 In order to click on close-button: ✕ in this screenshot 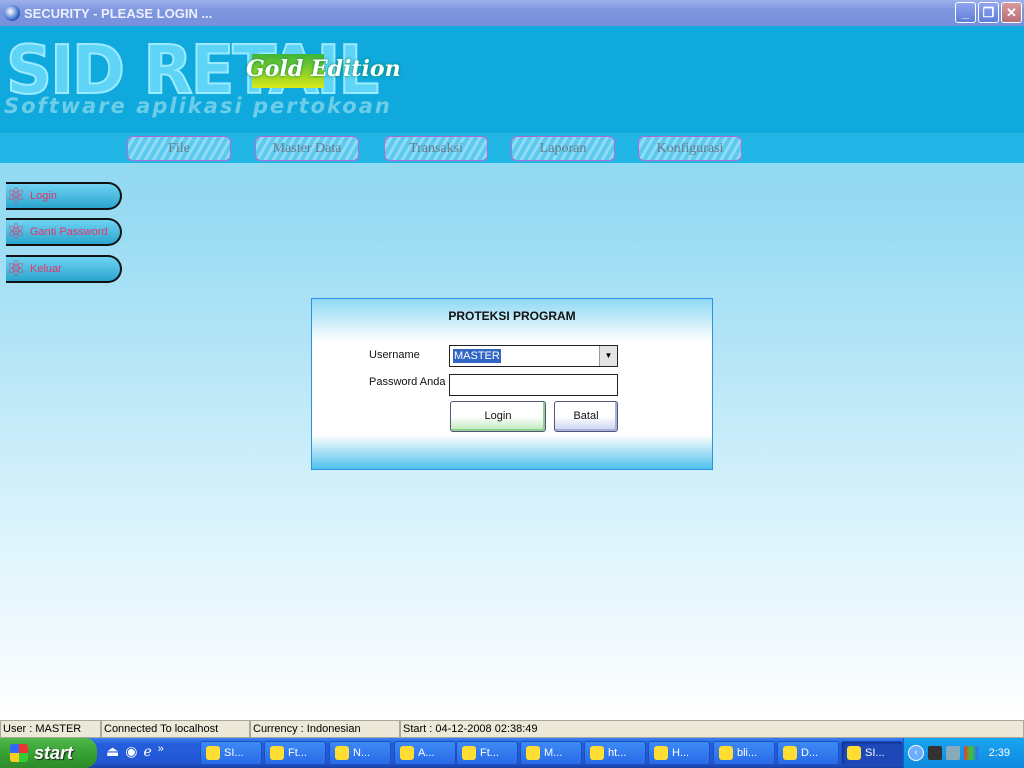, I will do `click(1011, 12)`.